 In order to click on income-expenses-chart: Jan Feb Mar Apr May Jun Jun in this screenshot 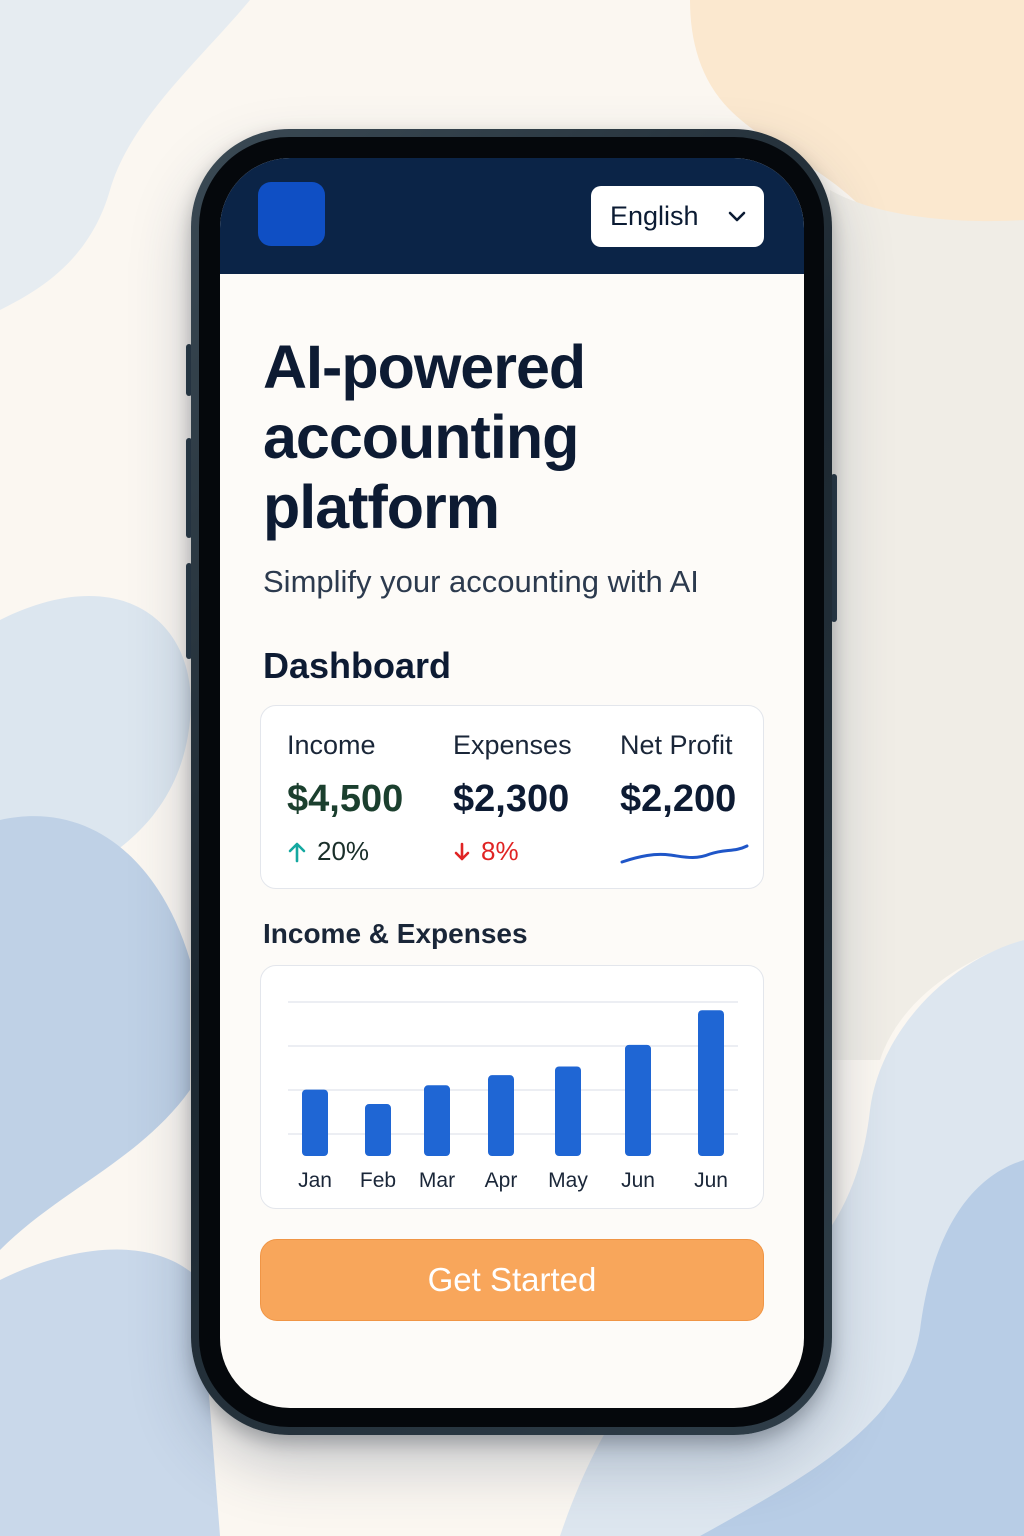, I will do `click(512, 1087)`.